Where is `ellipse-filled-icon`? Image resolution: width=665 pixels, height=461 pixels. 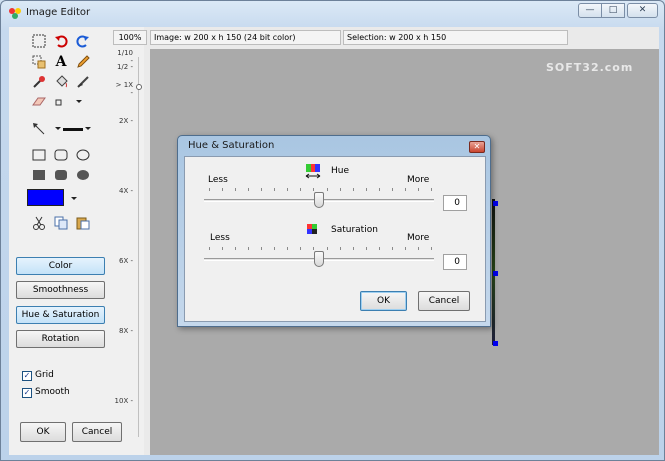
ellipse-filled-icon is located at coordinates (83, 175).